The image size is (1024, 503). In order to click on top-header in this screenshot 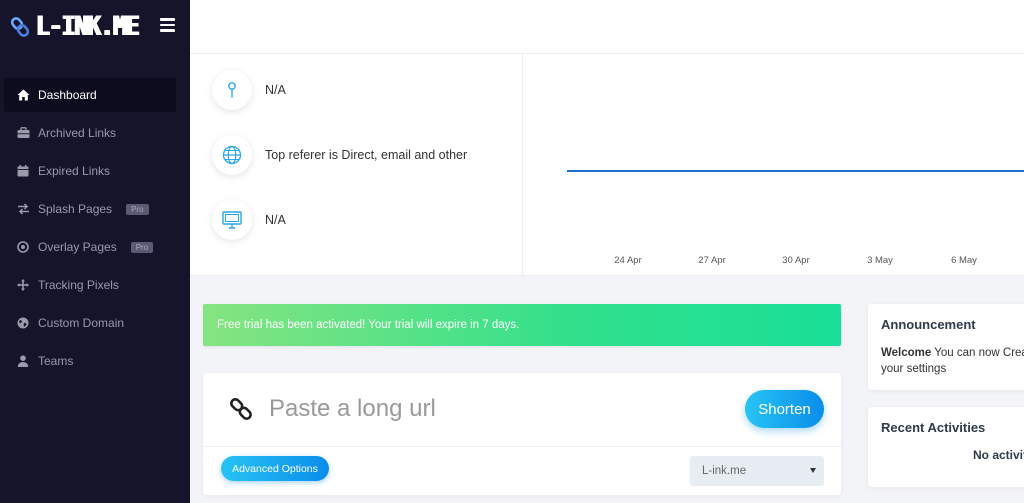, I will do `click(607, 27)`.